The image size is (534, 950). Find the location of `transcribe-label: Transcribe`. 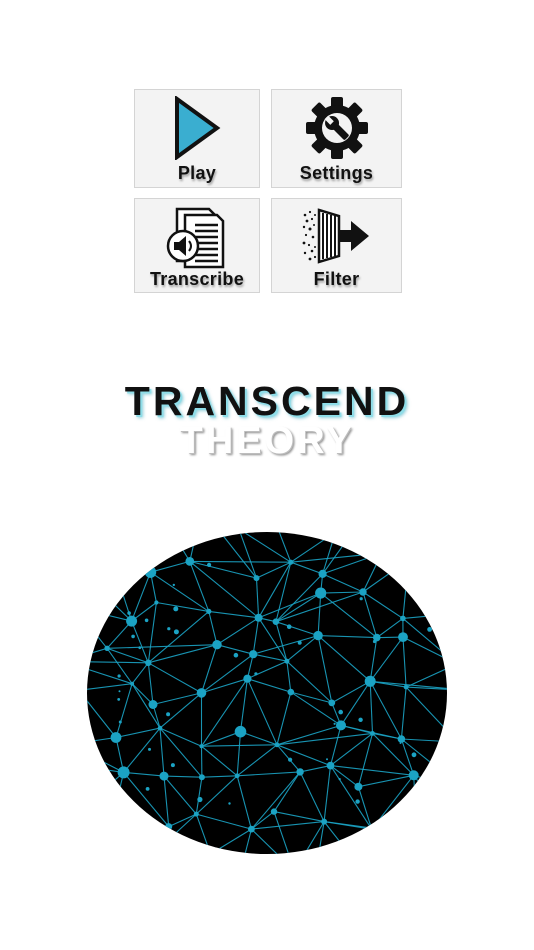

transcribe-label: Transcribe is located at coordinates (197, 279).